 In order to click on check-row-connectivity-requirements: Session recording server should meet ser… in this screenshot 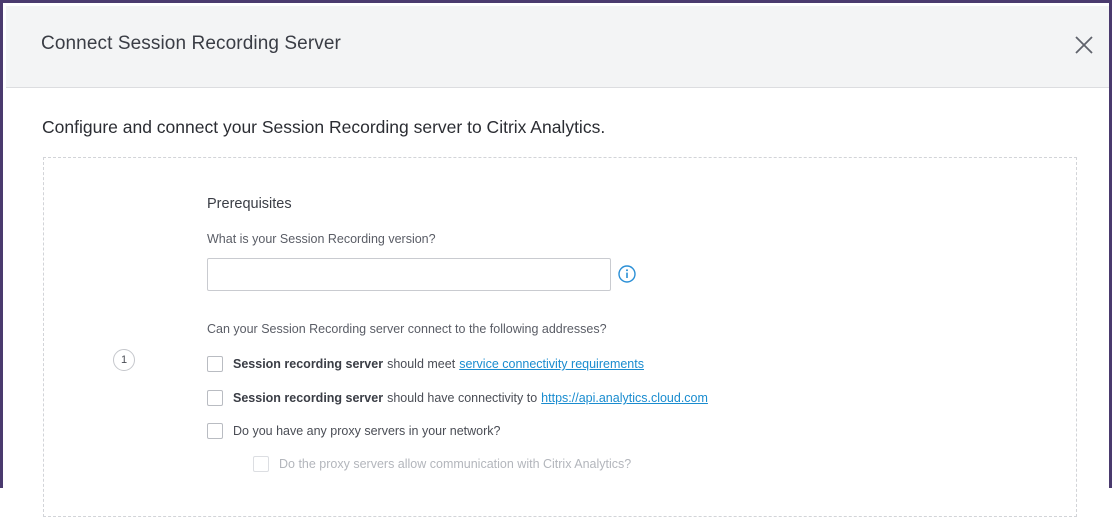, I will do `click(425, 364)`.